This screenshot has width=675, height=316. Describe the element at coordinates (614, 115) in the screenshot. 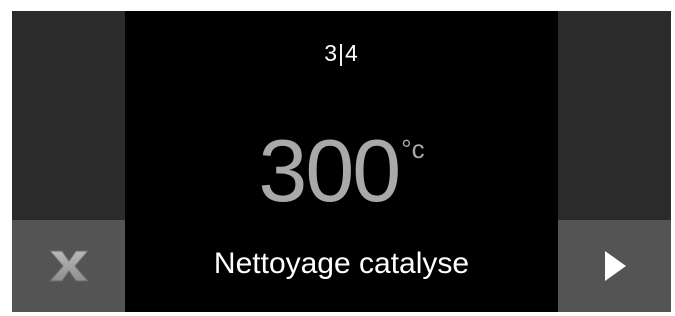

I see `right-side-column` at that location.